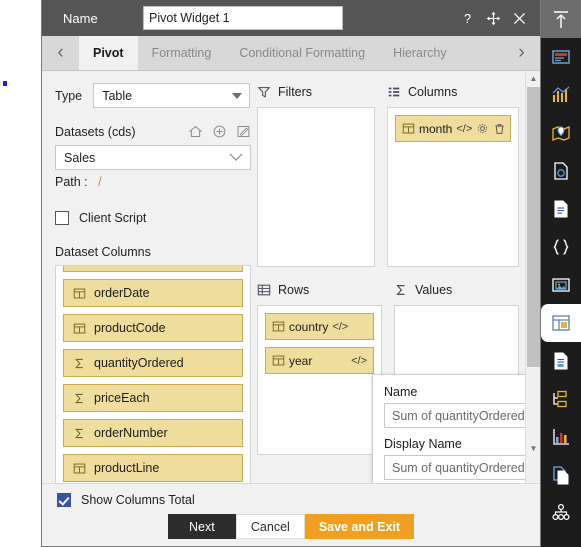 The image size is (581, 547). Describe the element at coordinates (153, 398) in the screenshot. I see `dataset-column-item: priceEach` at that location.